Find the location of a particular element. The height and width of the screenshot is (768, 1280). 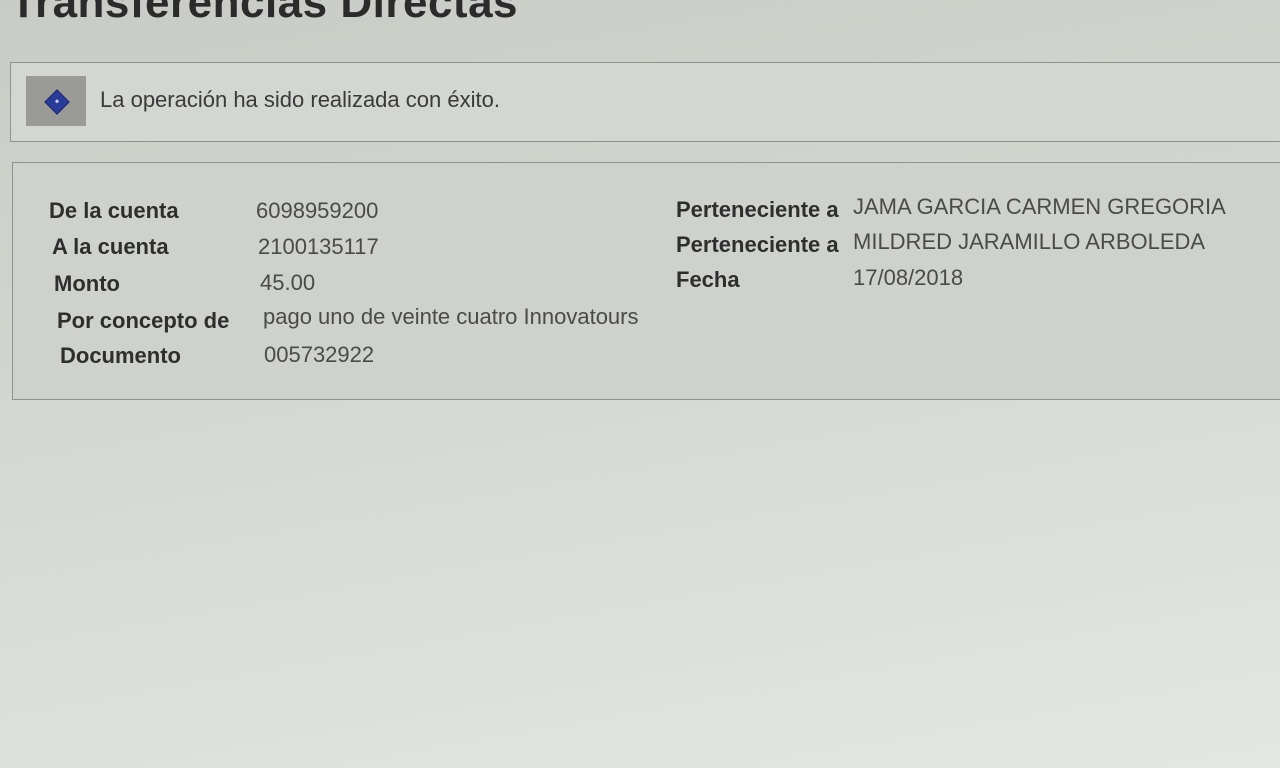

concept-label: Por concepto de is located at coordinates (143, 320).